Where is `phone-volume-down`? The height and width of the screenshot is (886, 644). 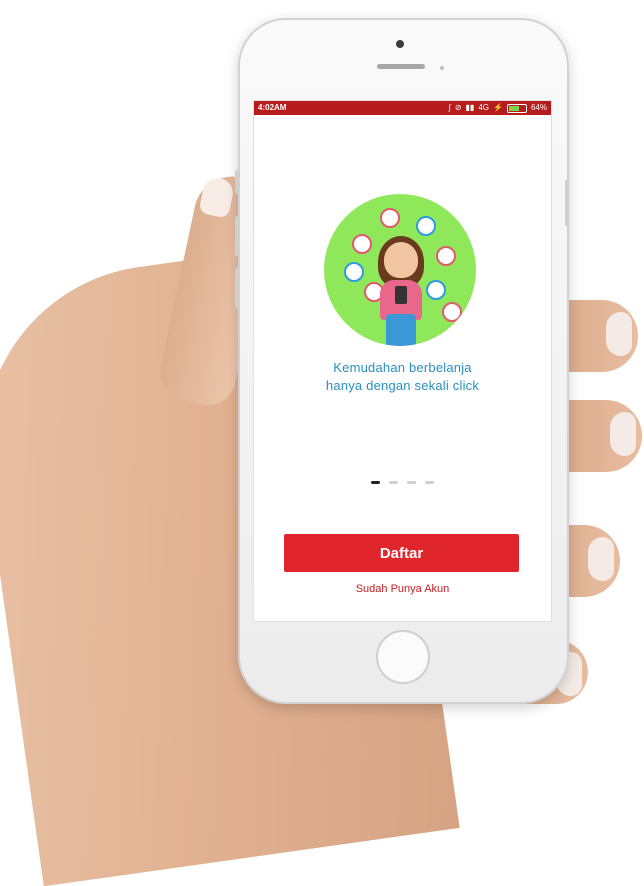
phone-volume-down is located at coordinates (237, 288).